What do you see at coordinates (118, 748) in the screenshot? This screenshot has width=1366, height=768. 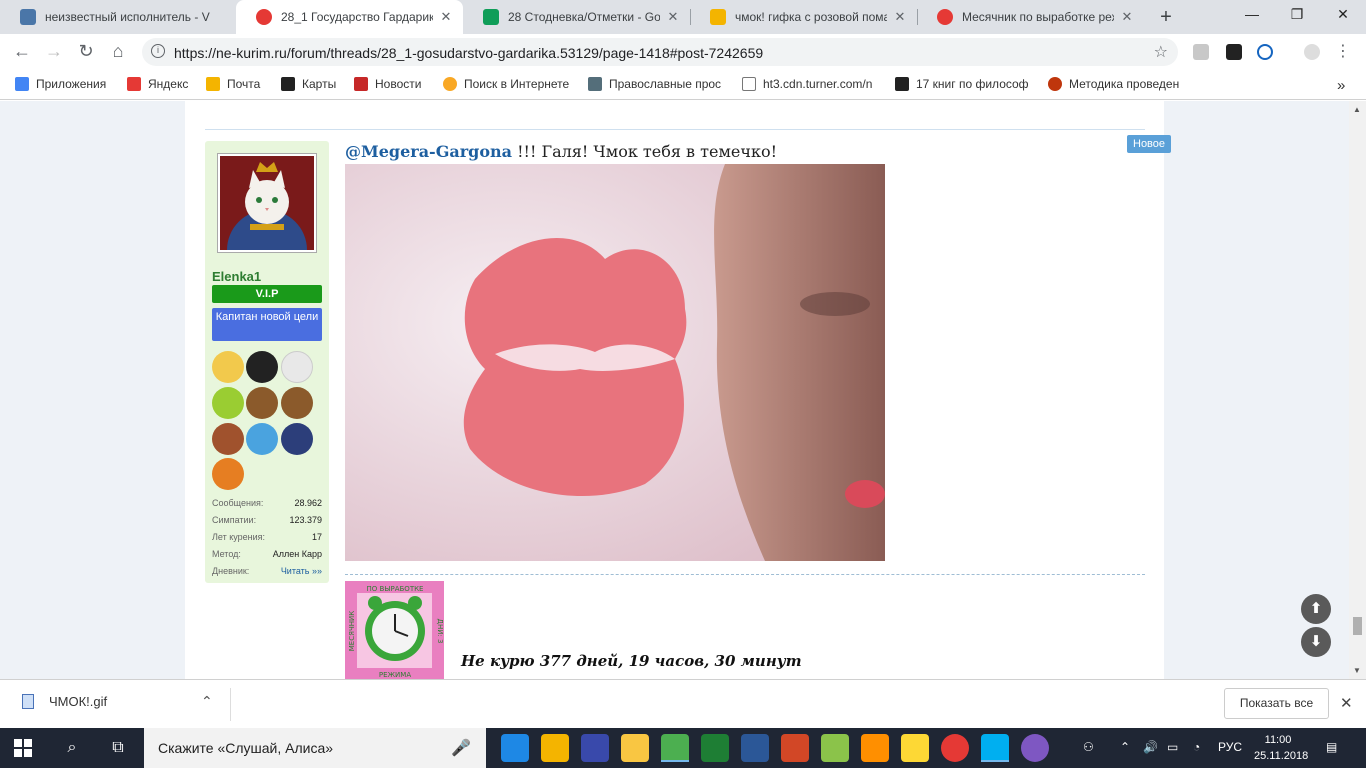 I see `task-view-icon: ⧉` at bounding box center [118, 748].